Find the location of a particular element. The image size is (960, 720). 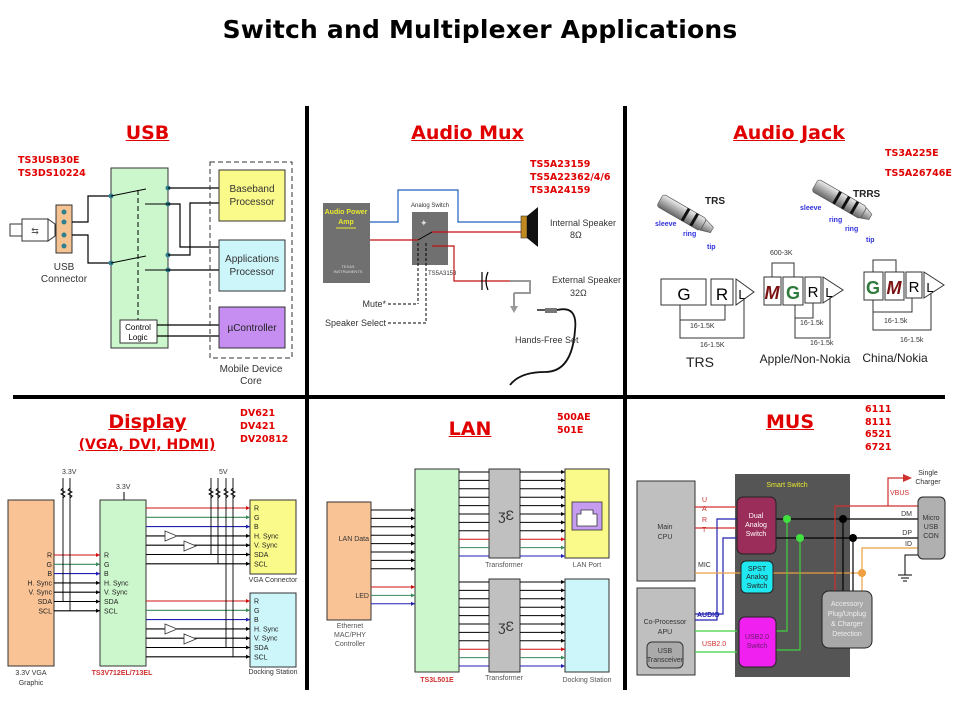

spst-switch-label: Analog is located at coordinates (757, 577).